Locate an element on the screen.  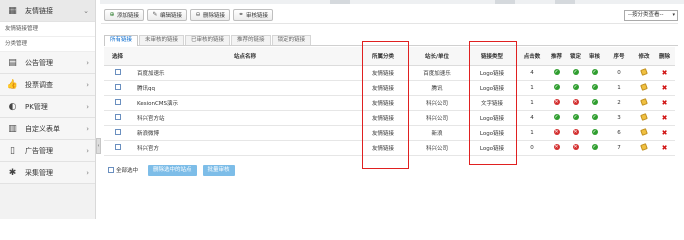
tab-audited-links: 已审核的链接 is located at coordinates (208, 40).